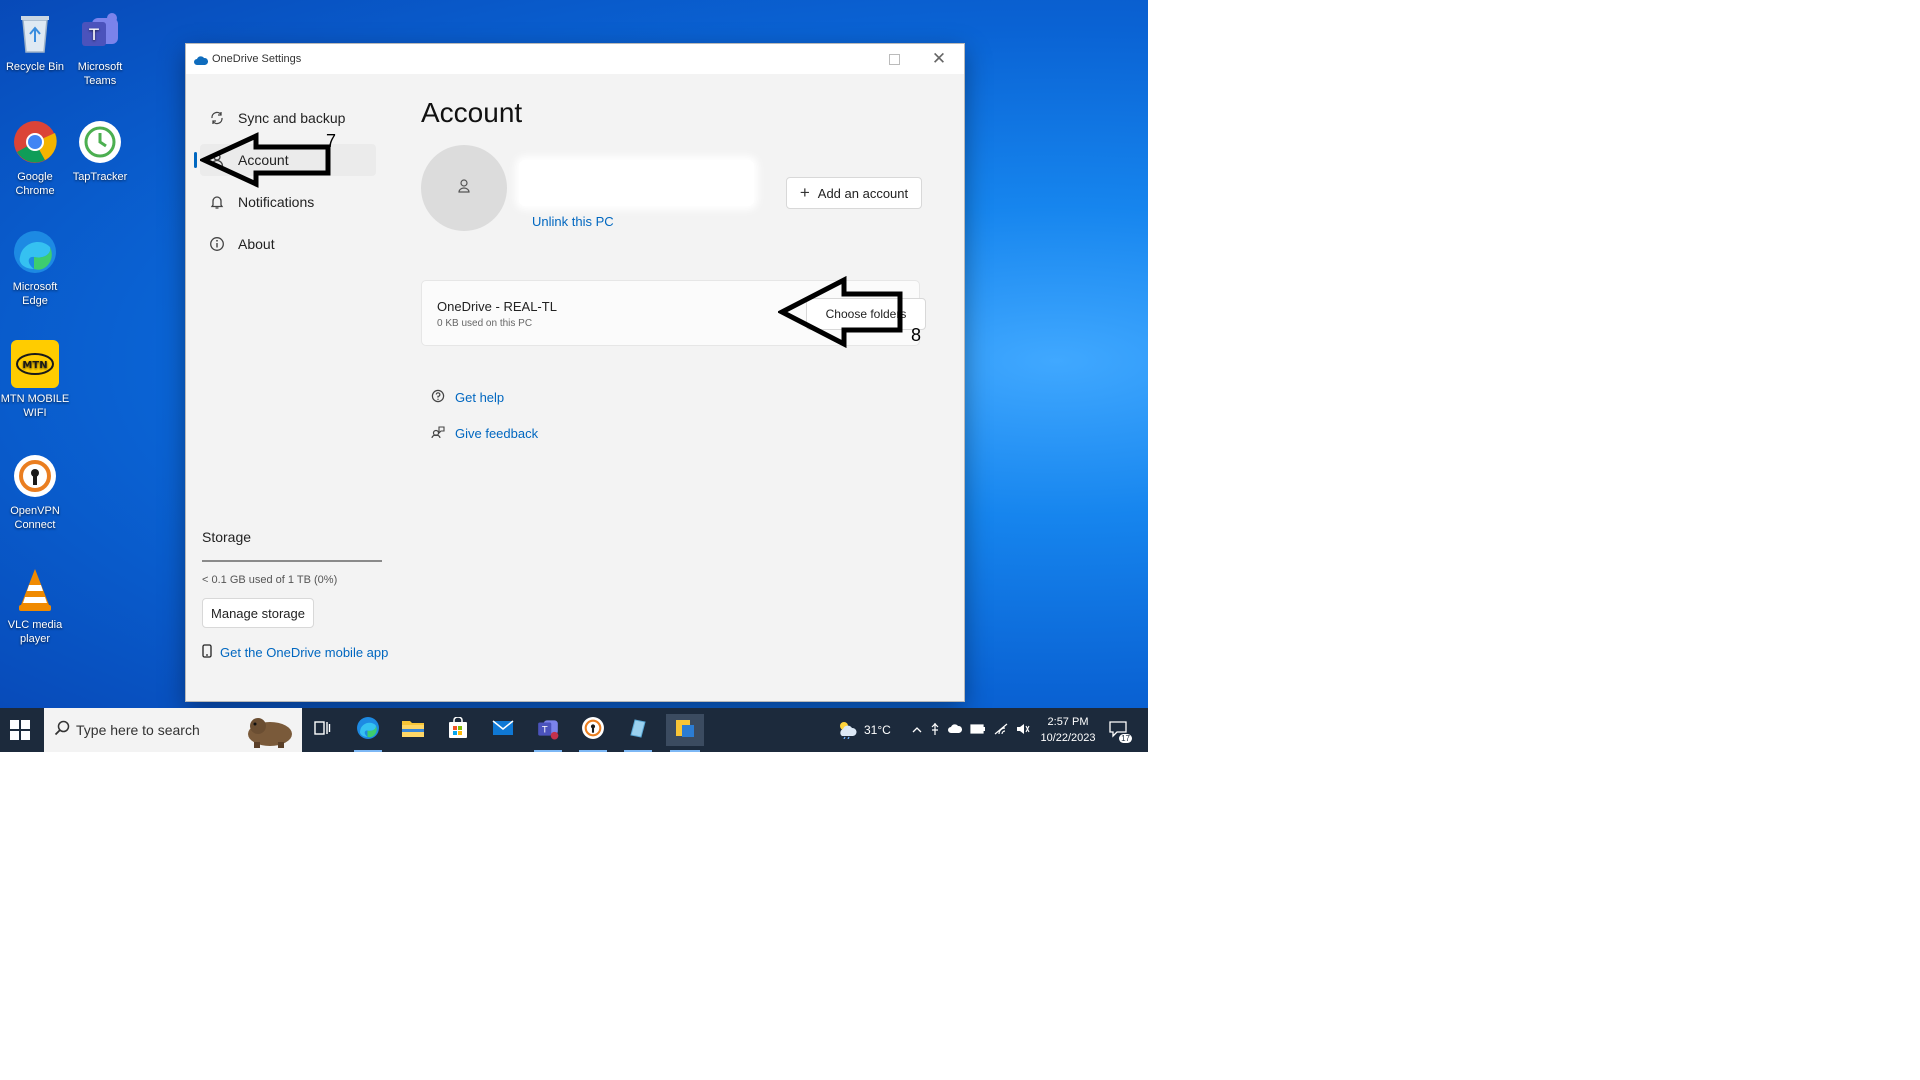 Image resolution: width=1920 pixels, height=1080 pixels. Describe the element at coordinates (35, 142) in the screenshot. I see `chrome-icon` at that location.